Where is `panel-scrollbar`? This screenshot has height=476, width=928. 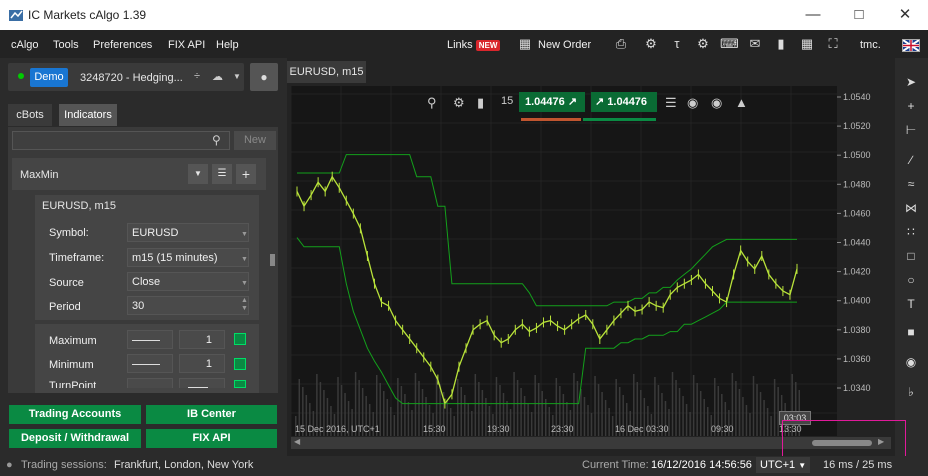 panel-scrollbar is located at coordinates (272, 272).